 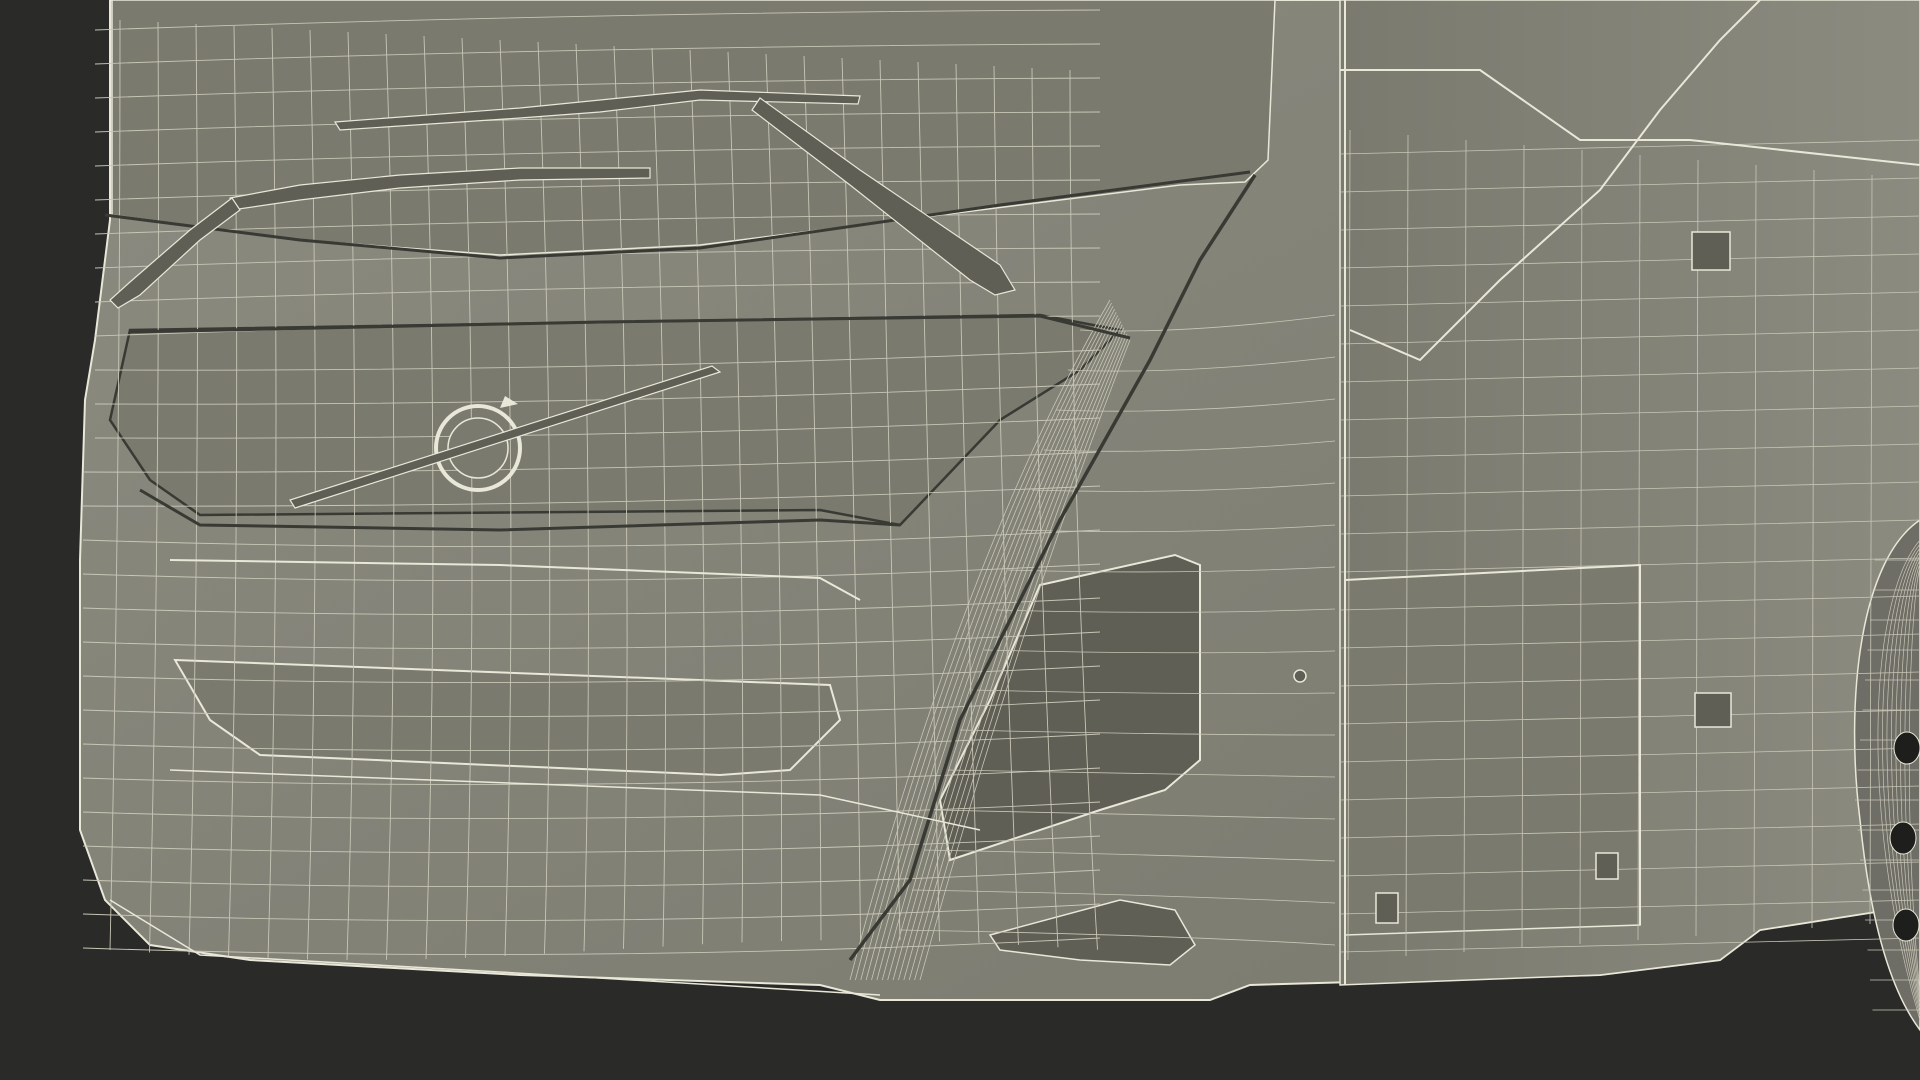 I want to click on side-marker-light, so click(x=1711, y=251).